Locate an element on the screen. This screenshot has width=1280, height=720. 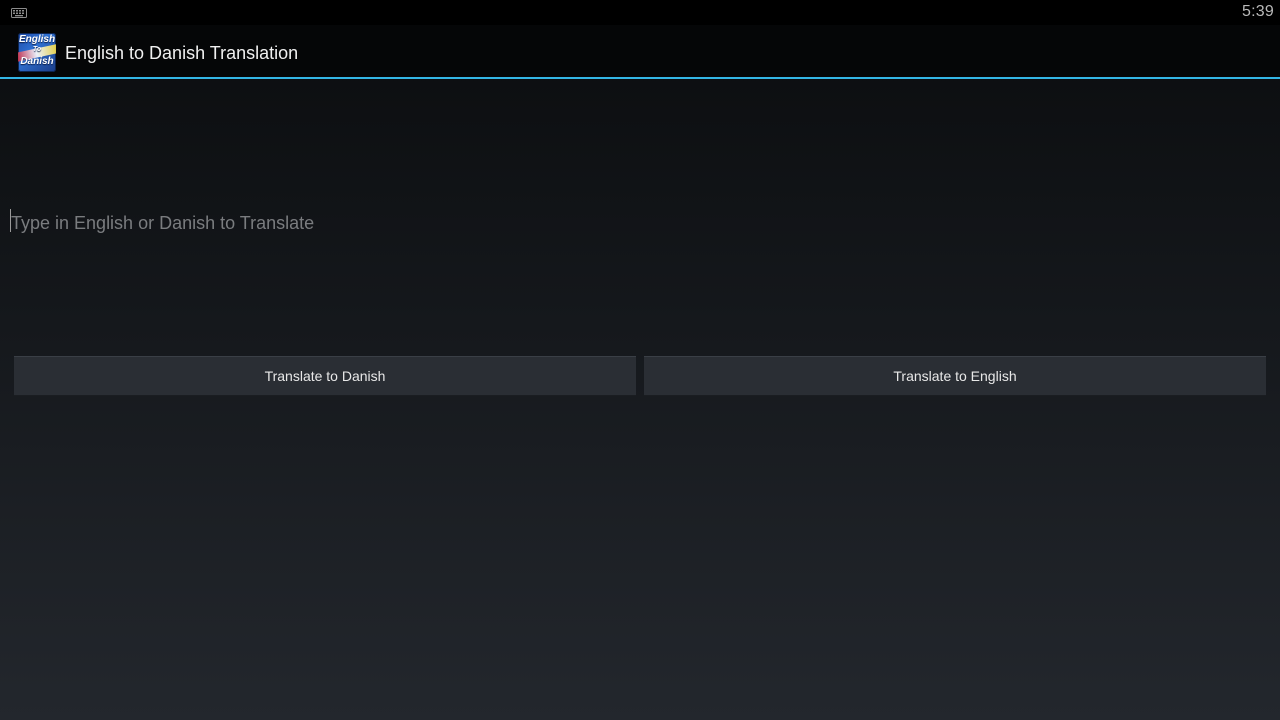
translate-input is located at coordinates (640, 223).